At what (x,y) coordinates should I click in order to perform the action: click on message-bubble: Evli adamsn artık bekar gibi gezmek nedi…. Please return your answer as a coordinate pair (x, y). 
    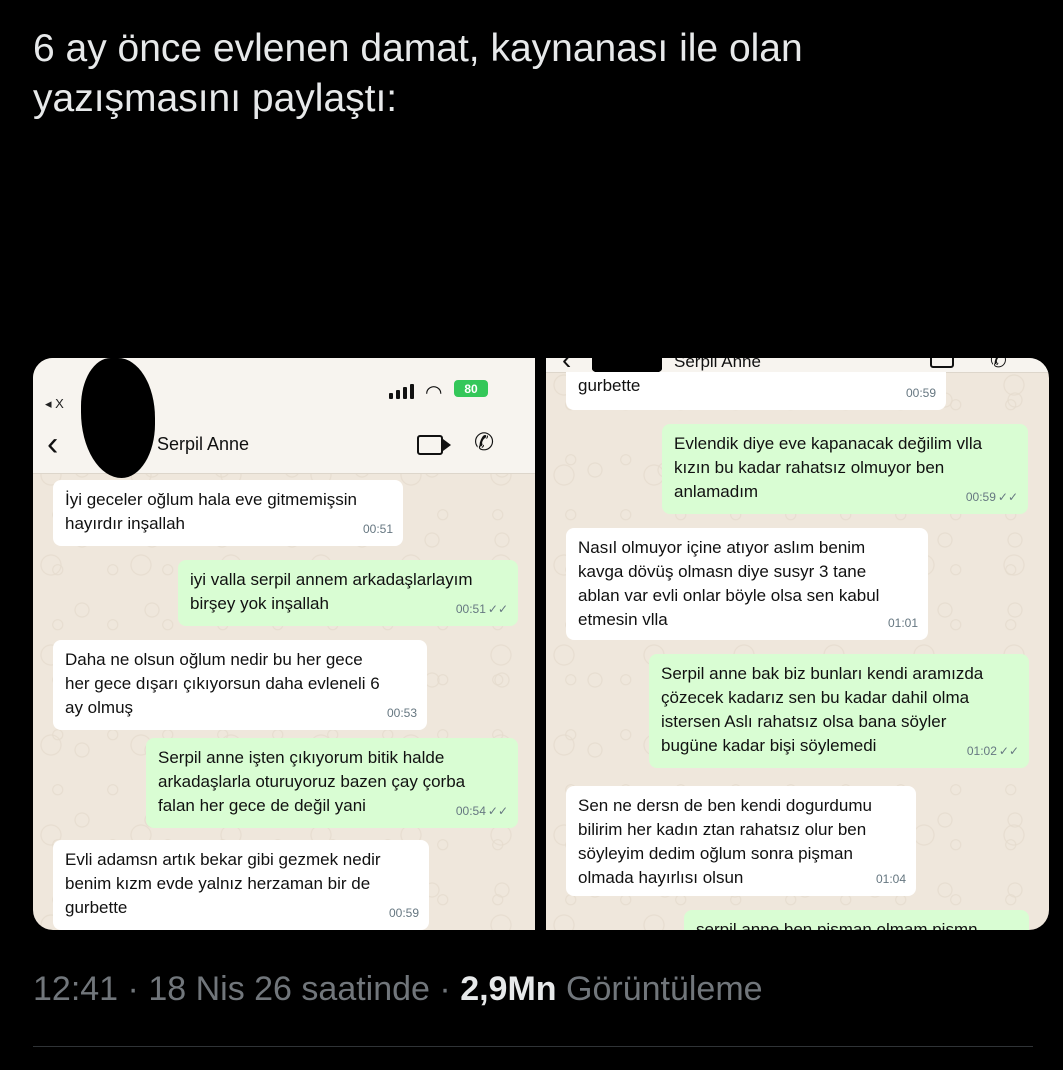
    Looking at the image, I should click on (241, 885).